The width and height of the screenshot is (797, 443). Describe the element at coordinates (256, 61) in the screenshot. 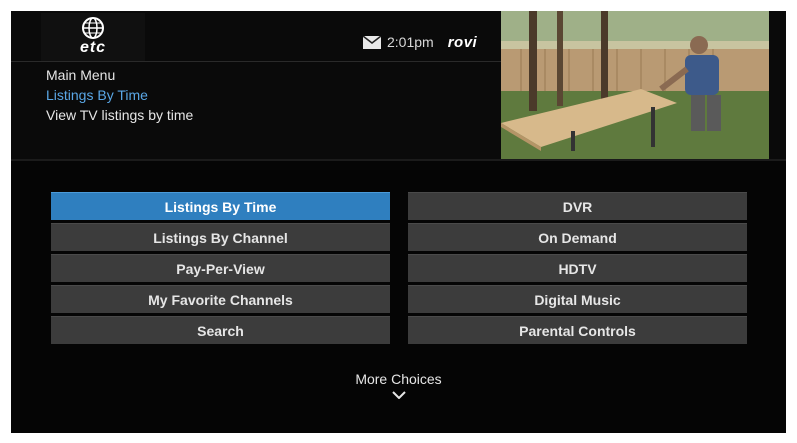

I see `header-divider` at that location.